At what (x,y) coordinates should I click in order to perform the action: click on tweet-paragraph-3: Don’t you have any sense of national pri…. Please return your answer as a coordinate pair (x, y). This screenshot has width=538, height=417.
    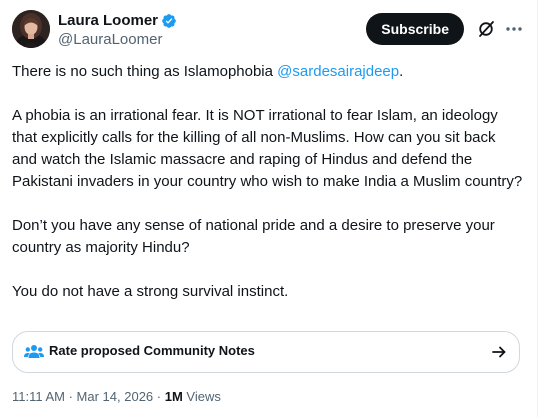
    Looking at the image, I should click on (253, 236).